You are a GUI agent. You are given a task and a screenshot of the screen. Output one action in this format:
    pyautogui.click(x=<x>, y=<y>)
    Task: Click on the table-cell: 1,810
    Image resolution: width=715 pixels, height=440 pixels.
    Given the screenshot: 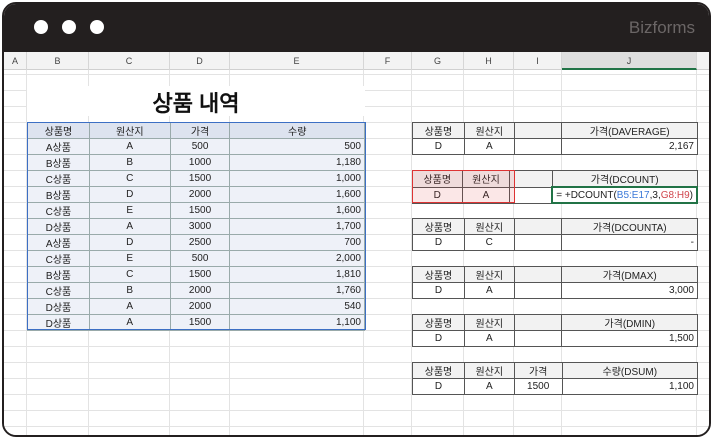 What is the action you would take?
    pyautogui.click(x=297, y=274)
    